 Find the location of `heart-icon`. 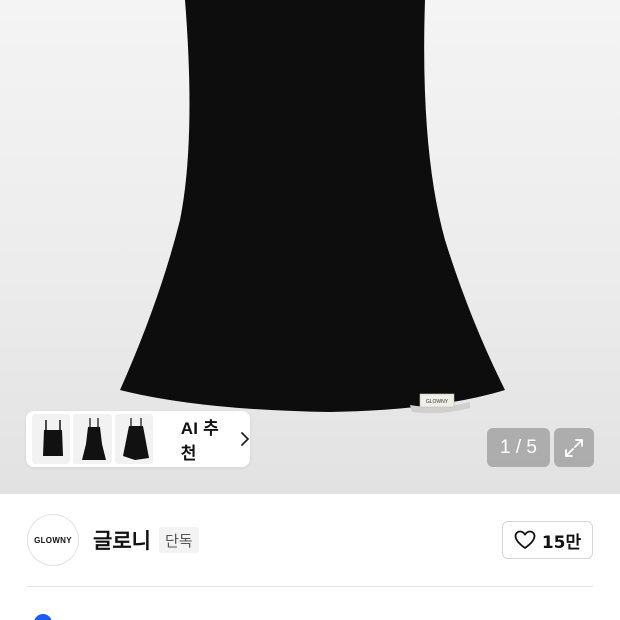

heart-icon is located at coordinates (525, 539).